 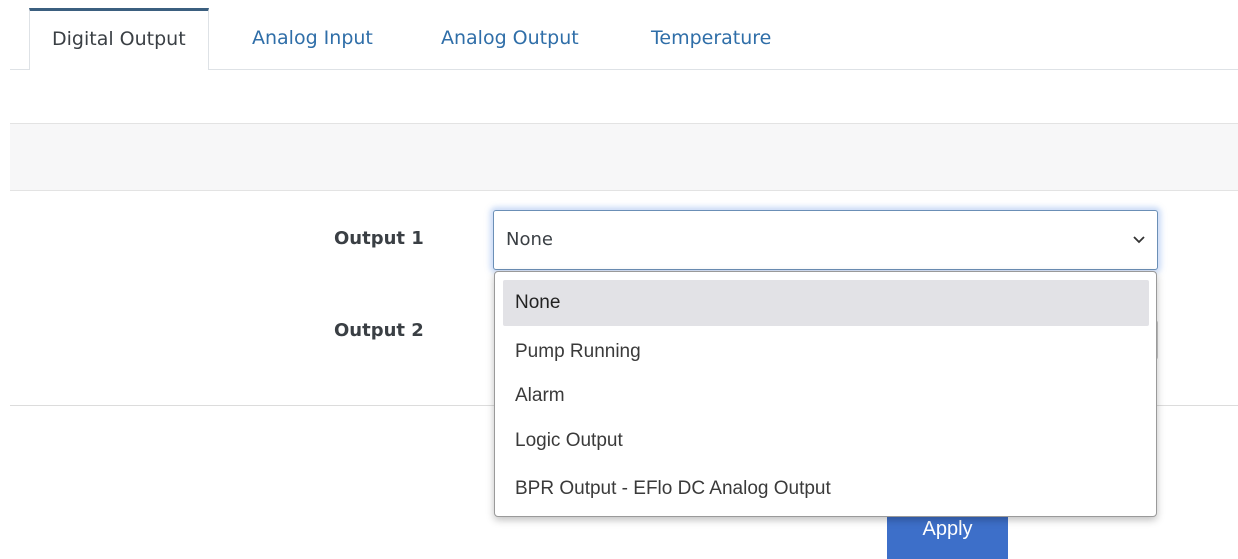 What do you see at coordinates (711, 38) in the screenshot?
I see `tab-temperature: Temperature` at bounding box center [711, 38].